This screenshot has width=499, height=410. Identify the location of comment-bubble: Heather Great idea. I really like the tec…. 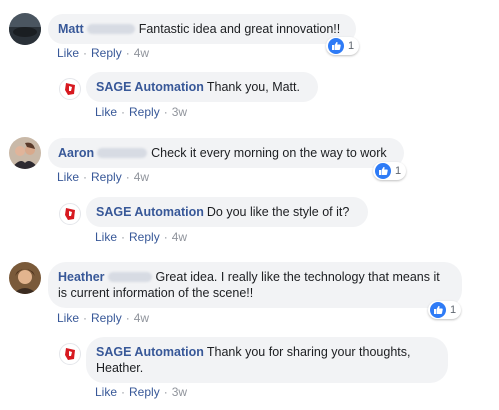
(255, 285).